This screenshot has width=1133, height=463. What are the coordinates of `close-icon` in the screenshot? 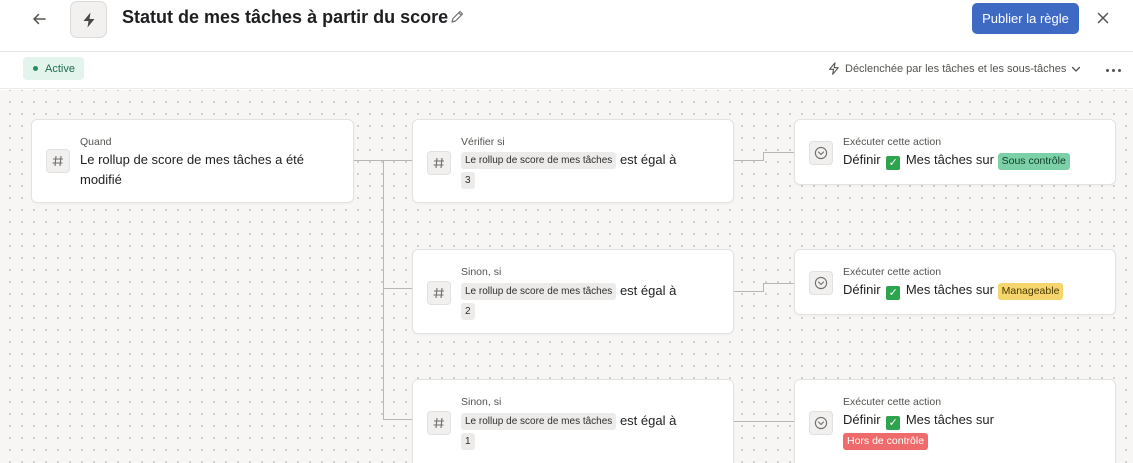 It's located at (1103, 18).